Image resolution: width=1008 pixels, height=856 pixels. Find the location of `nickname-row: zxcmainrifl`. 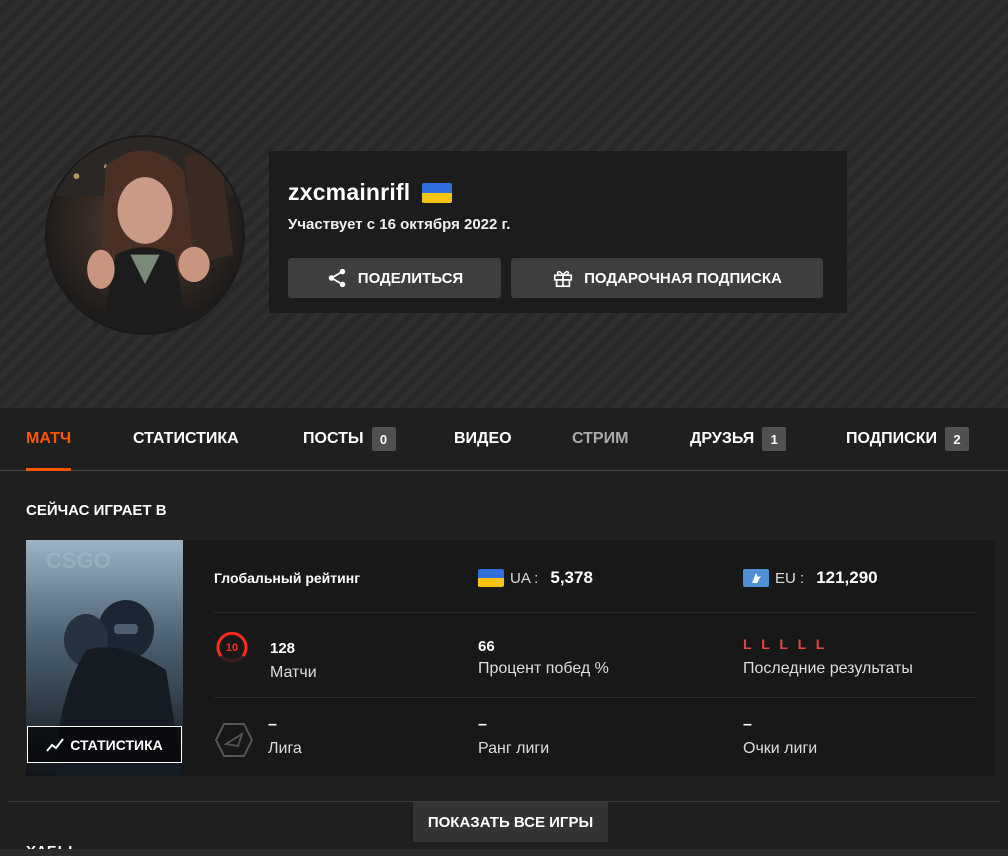

nickname-row: zxcmainrifl is located at coordinates (370, 192).